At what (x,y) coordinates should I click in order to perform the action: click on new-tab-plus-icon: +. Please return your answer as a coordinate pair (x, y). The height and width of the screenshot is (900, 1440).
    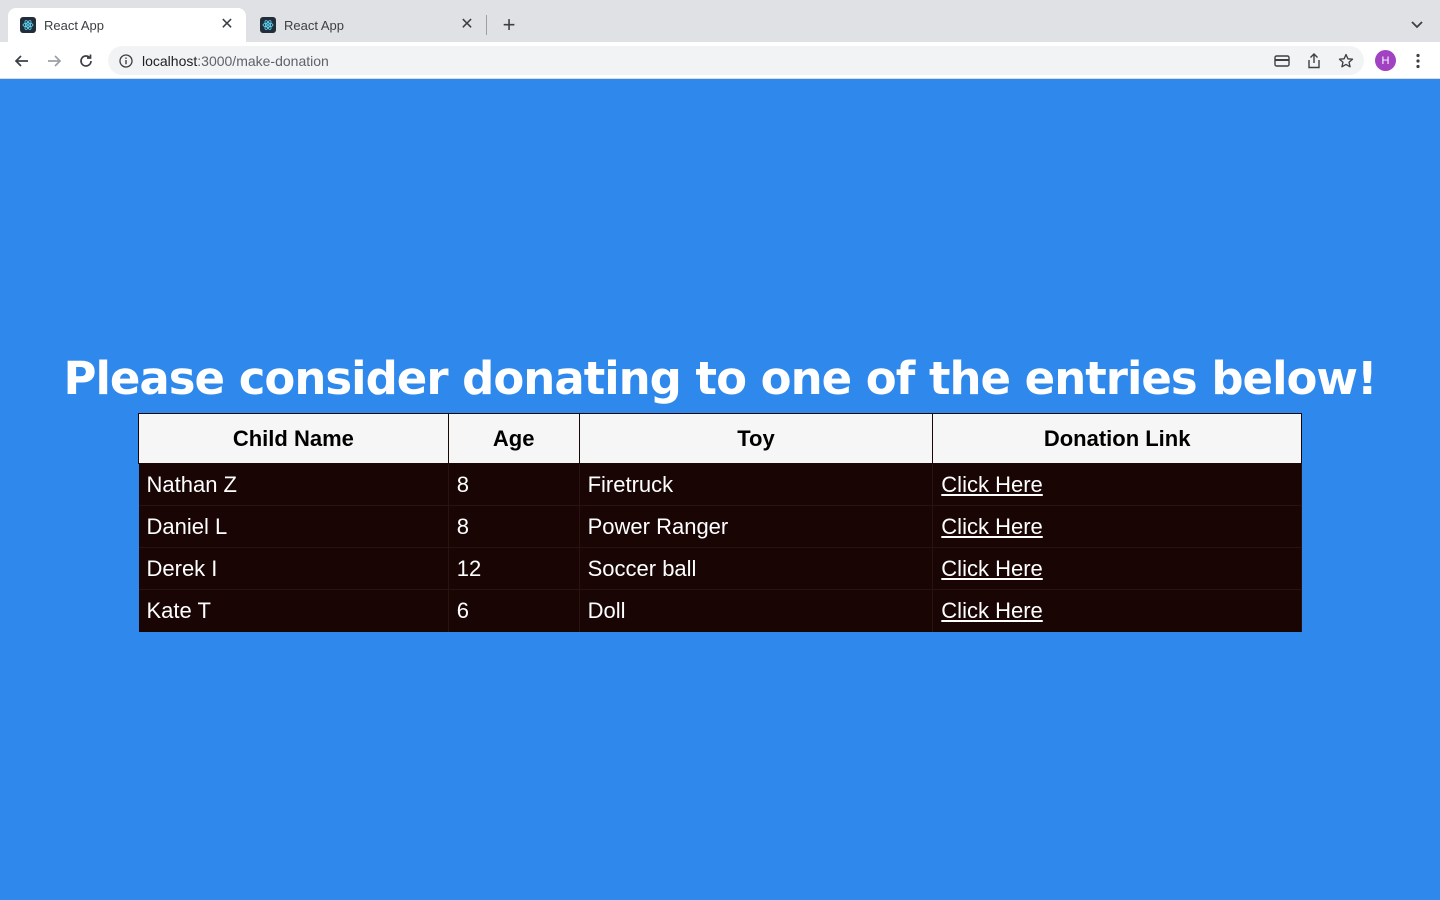
    Looking at the image, I should click on (509, 25).